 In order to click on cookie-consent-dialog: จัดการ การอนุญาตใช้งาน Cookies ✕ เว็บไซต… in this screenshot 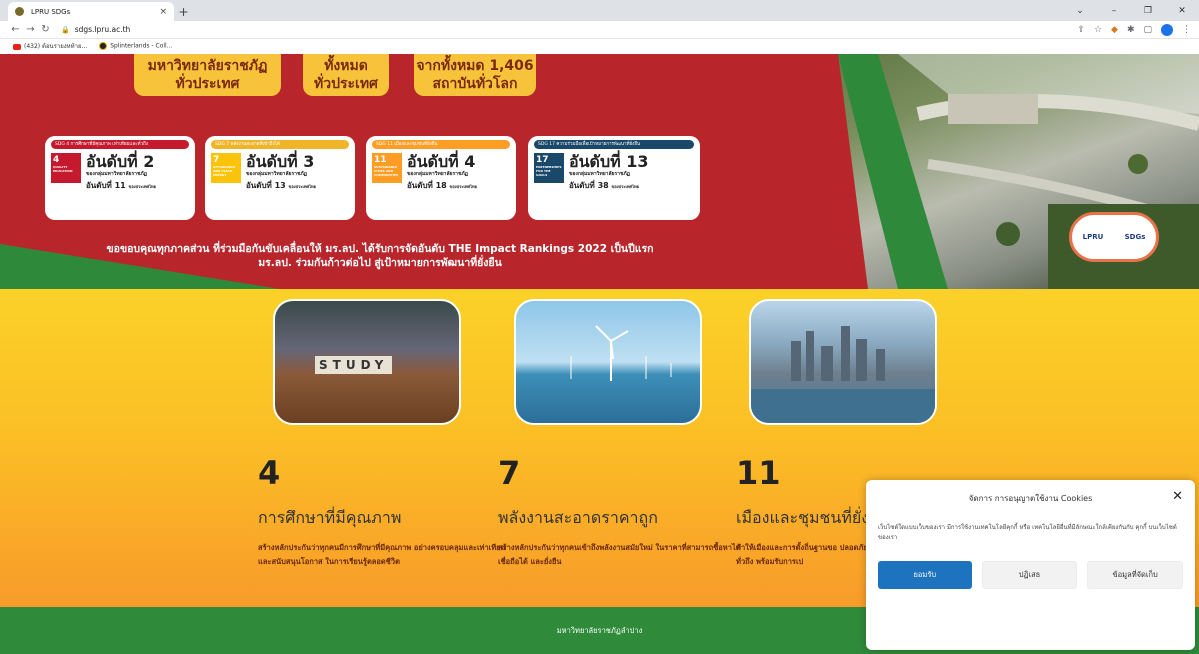, I will do `click(1030, 565)`.